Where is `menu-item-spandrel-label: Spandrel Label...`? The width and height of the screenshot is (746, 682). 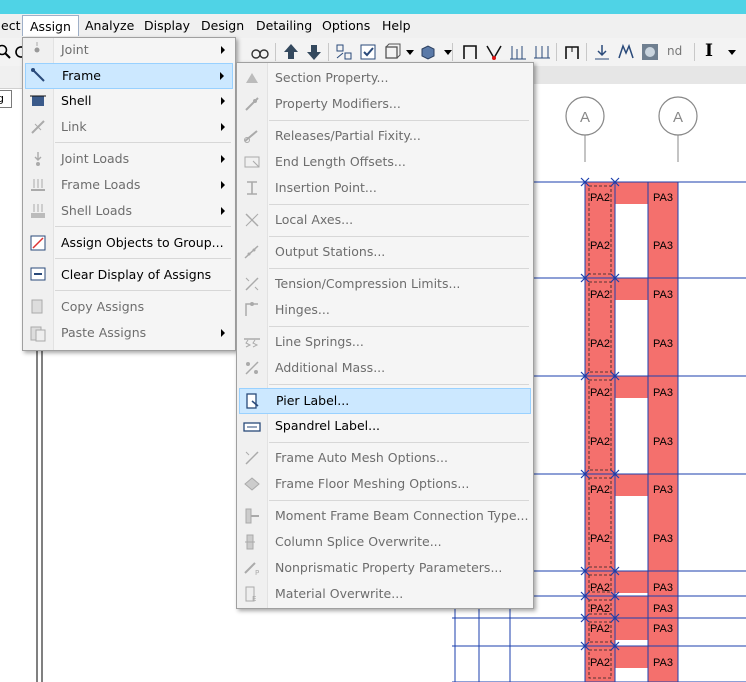
menu-item-spandrel-label: Spandrel Label... is located at coordinates (385, 426).